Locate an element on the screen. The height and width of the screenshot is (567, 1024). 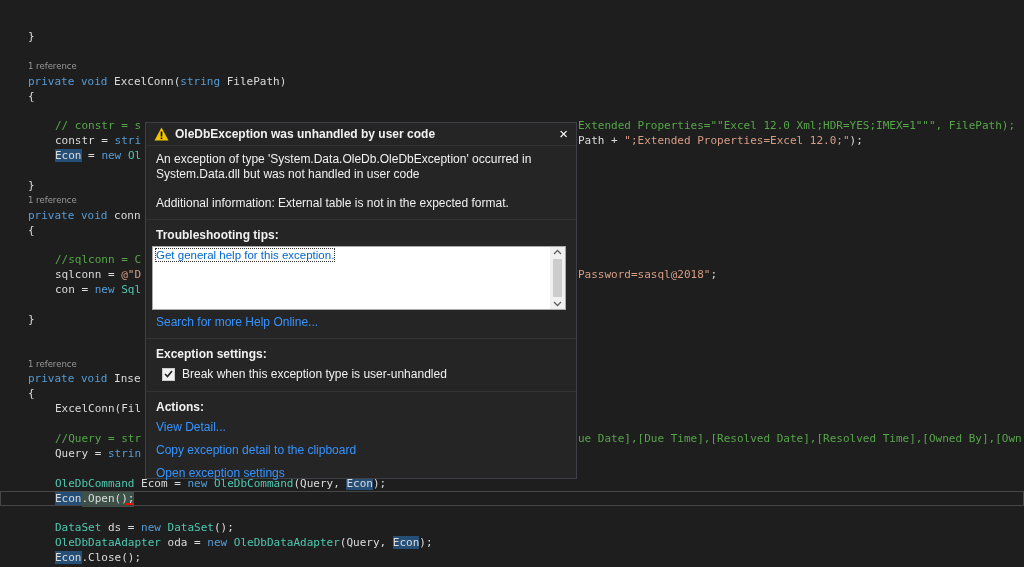
action-link: Copy exception detail to the clipboard is located at coordinates (256, 450).